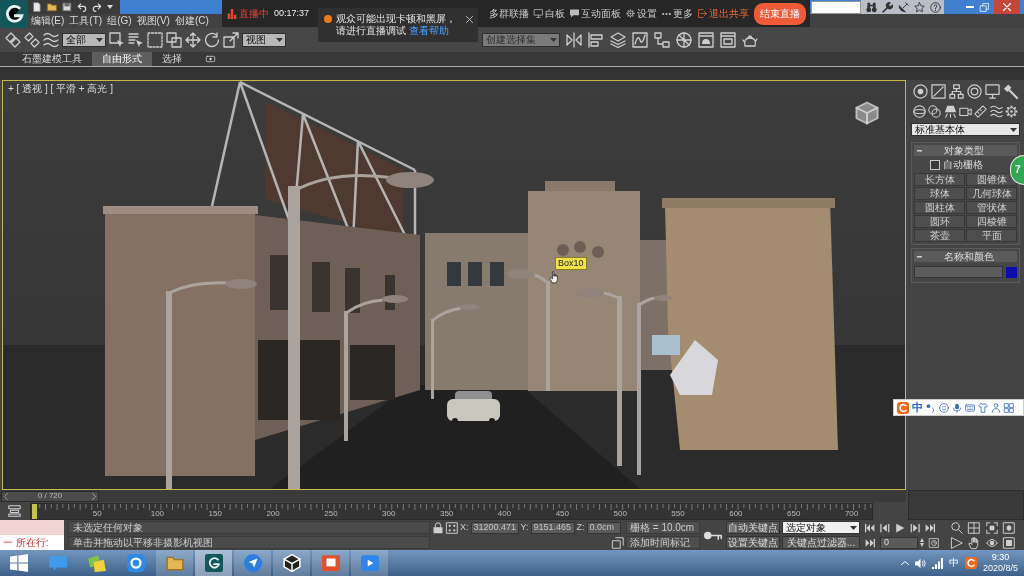 The height and width of the screenshot is (576, 1024). I want to click on key-mode-dropdown: 选定对象, so click(821, 527).